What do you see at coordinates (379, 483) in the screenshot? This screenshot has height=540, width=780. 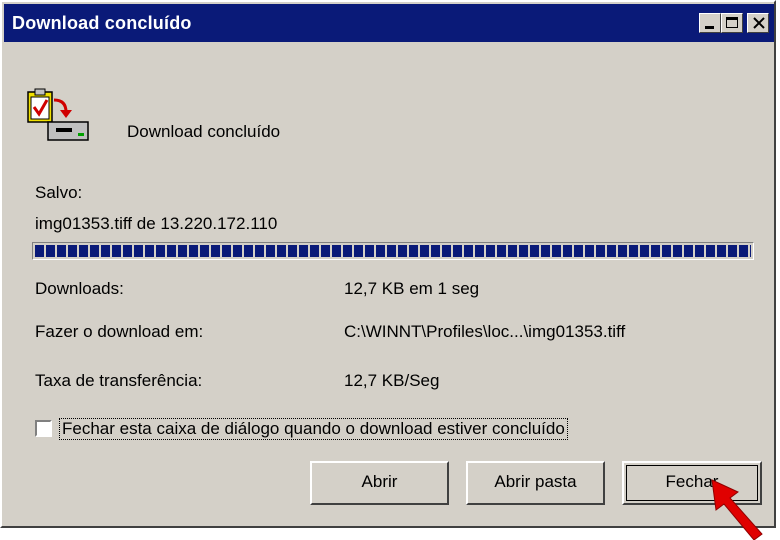 I see `open-button: Abrir` at bounding box center [379, 483].